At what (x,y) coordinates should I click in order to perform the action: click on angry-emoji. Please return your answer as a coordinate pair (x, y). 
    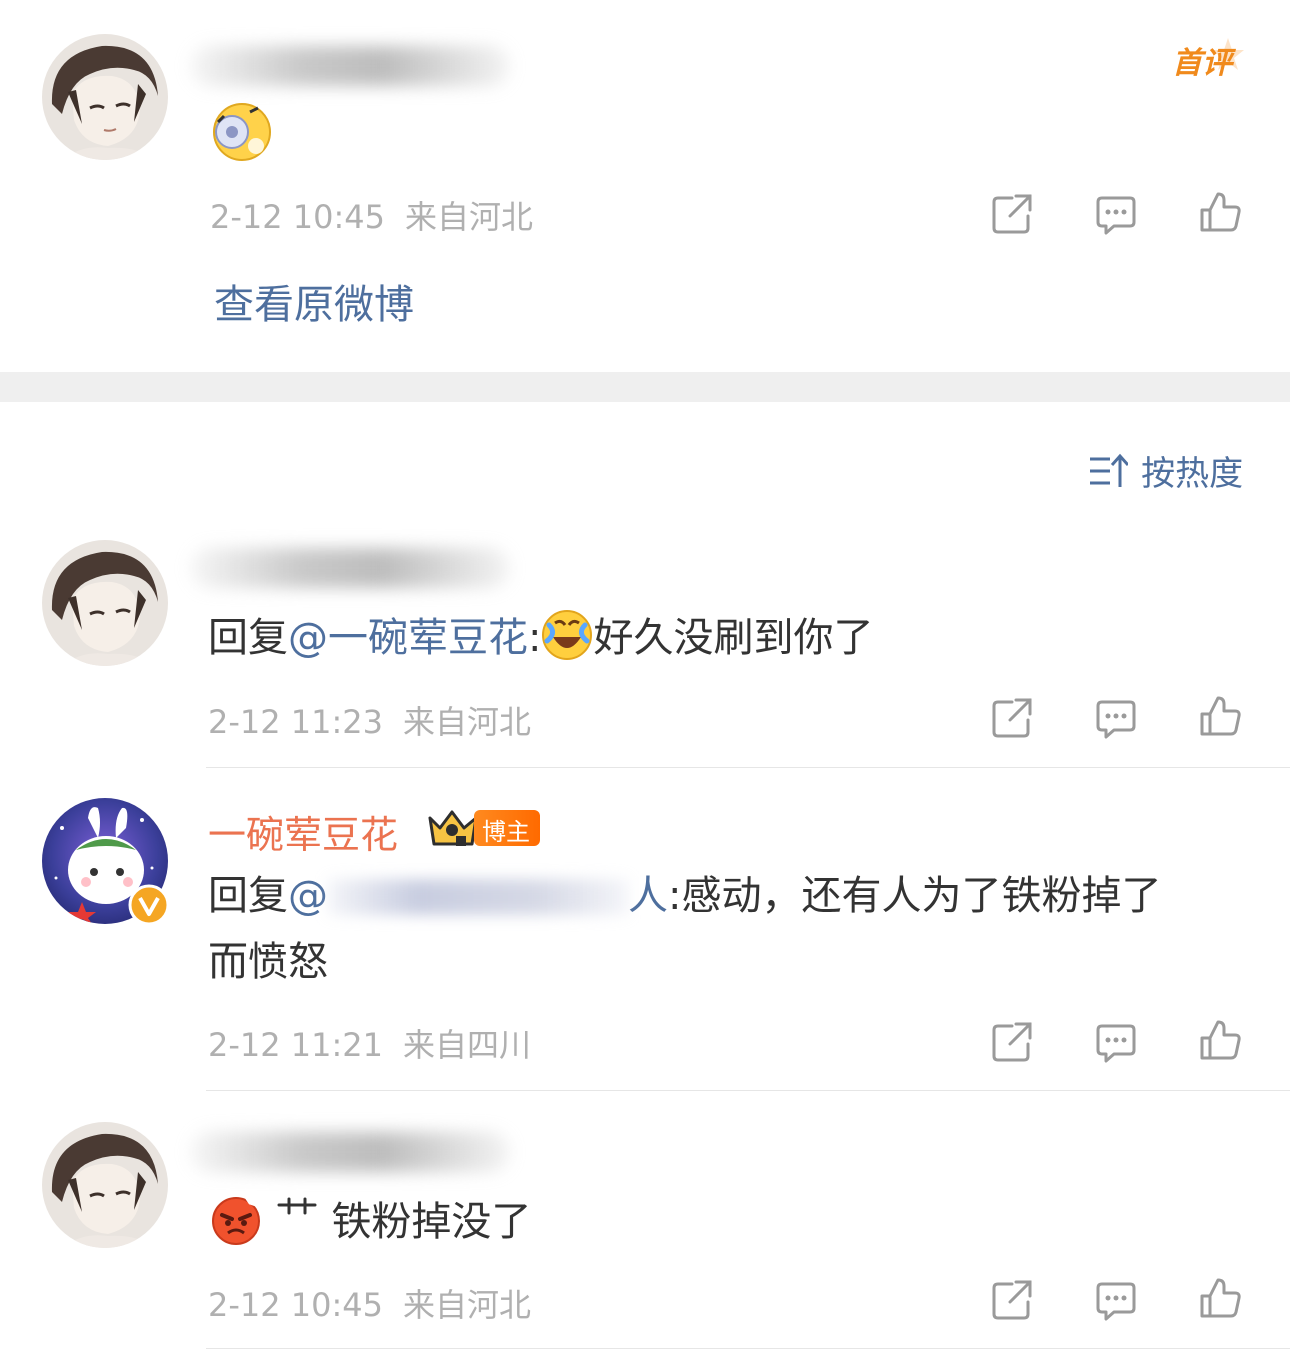
    Looking at the image, I should click on (236, 1219).